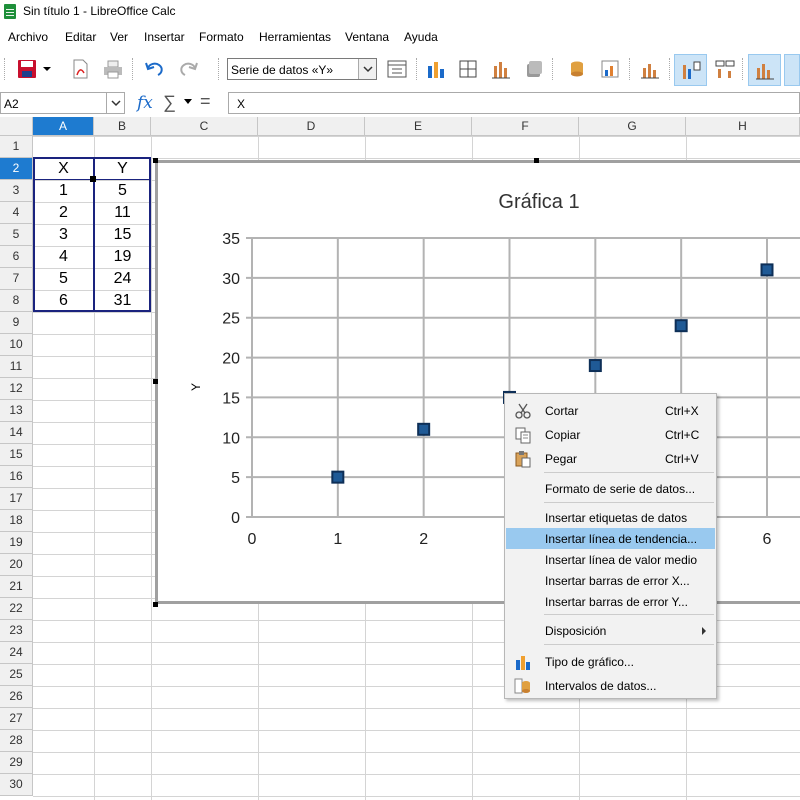 This screenshot has width=800, height=800. What do you see at coordinates (80, 69) in the screenshot?
I see `export-pdf-button` at bounding box center [80, 69].